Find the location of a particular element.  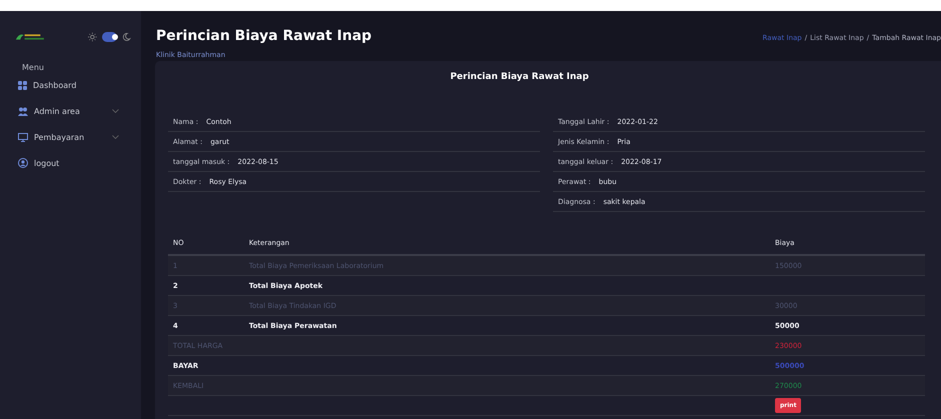

sidebar-item-label: Admin area is located at coordinates (57, 111).